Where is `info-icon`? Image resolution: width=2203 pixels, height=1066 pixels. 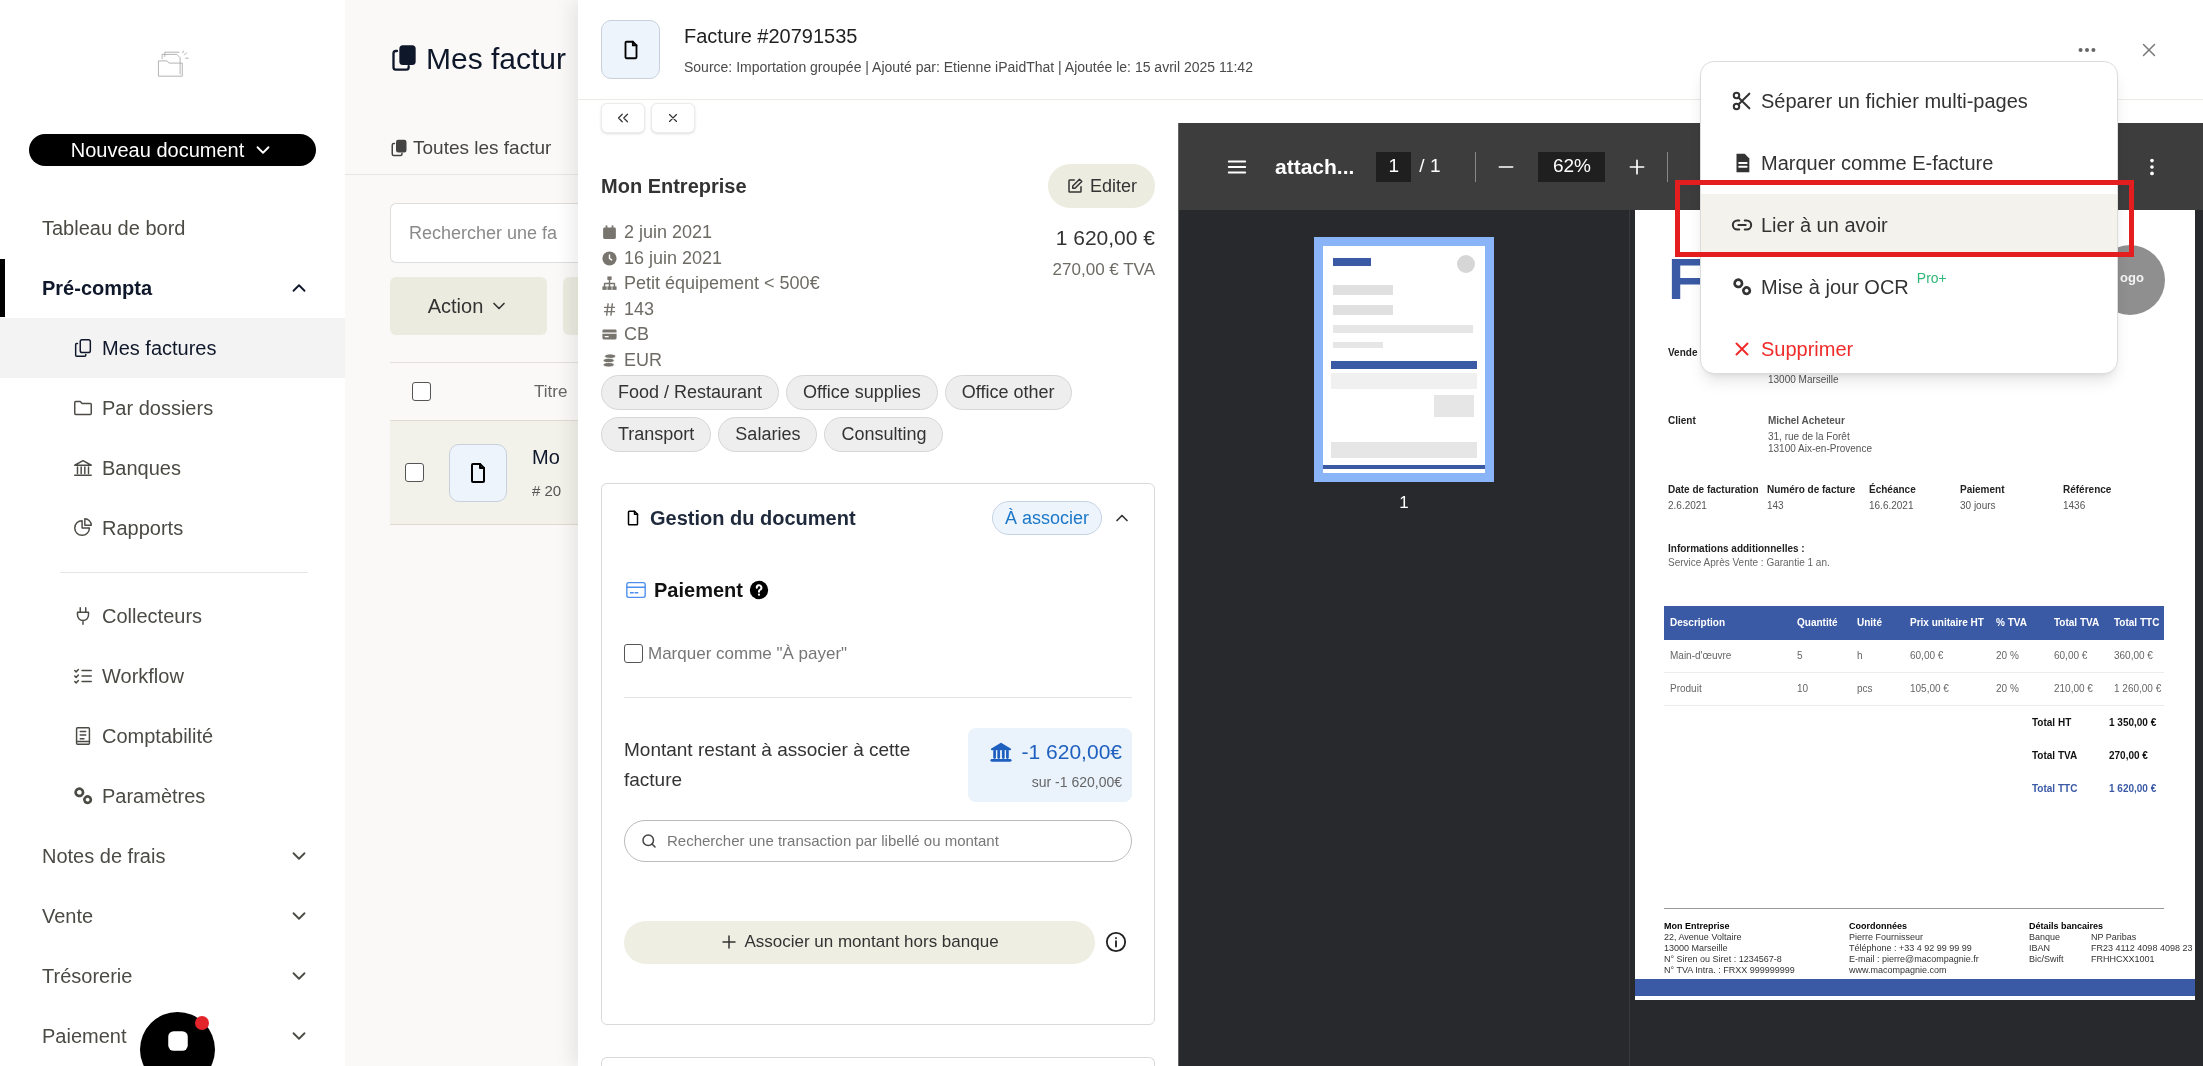 info-icon is located at coordinates (1116, 942).